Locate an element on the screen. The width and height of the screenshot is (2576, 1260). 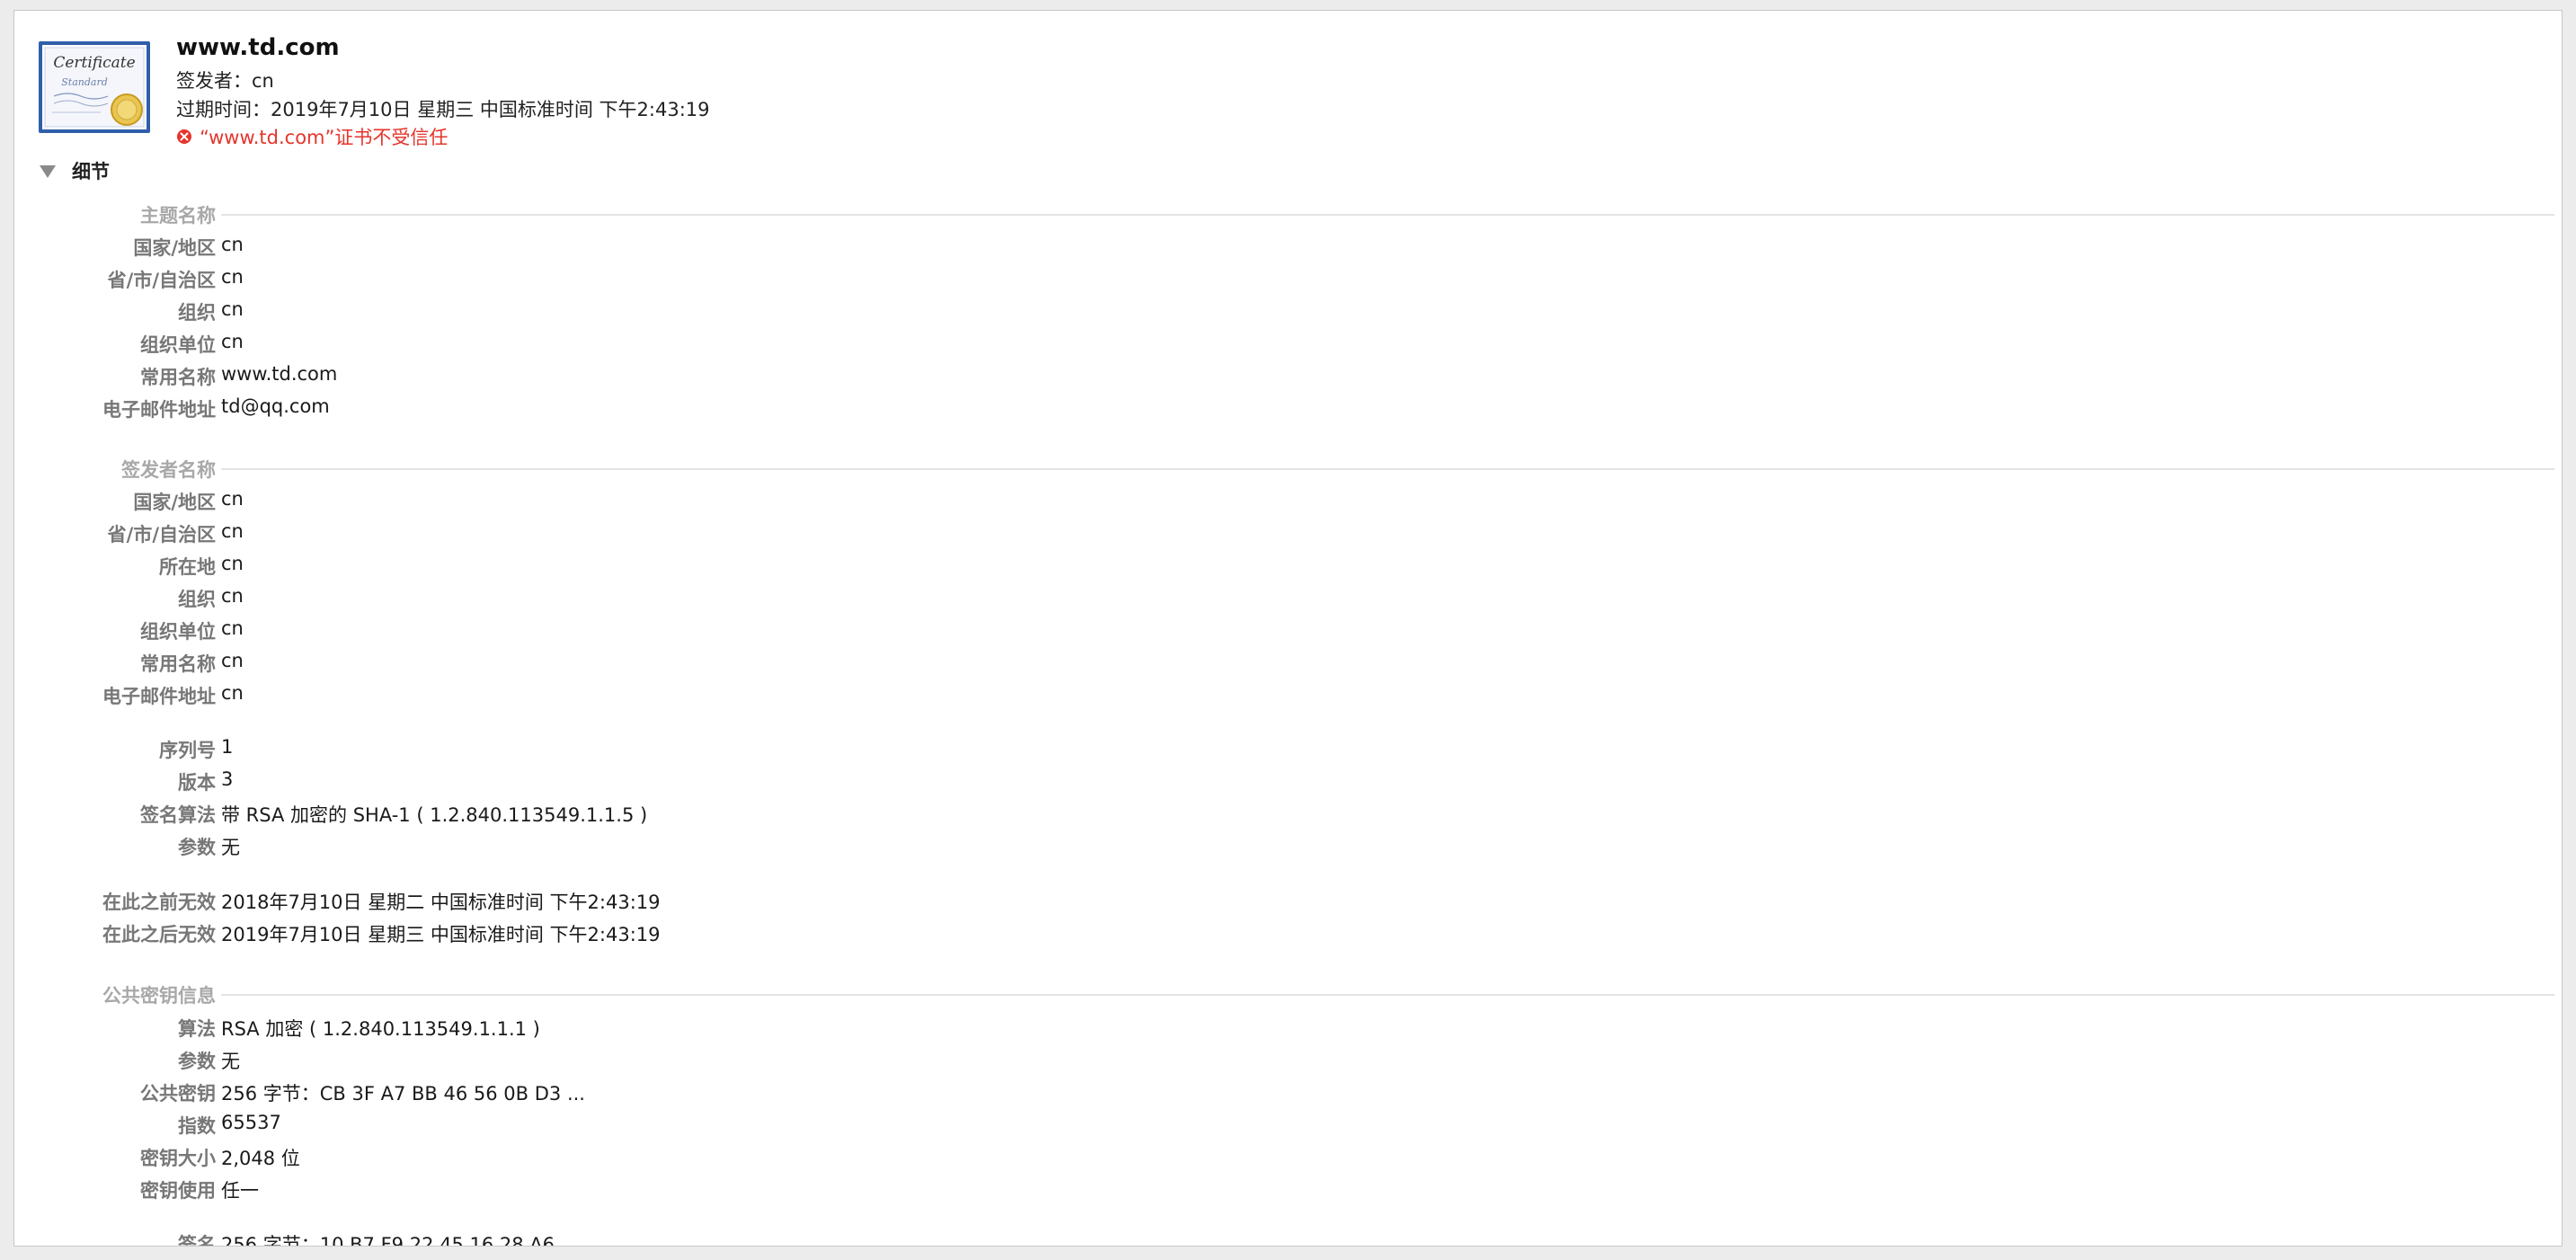
trust-warning: “www.td.com”证书不受信任 is located at coordinates (312, 136).